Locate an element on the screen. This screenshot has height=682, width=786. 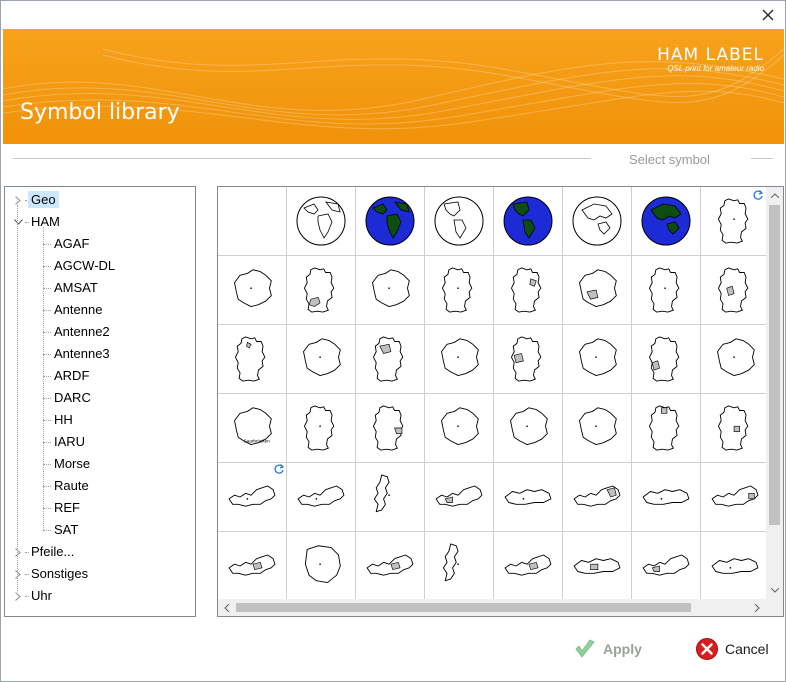
tree-item-ham: HAM is located at coordinates (100, 222).